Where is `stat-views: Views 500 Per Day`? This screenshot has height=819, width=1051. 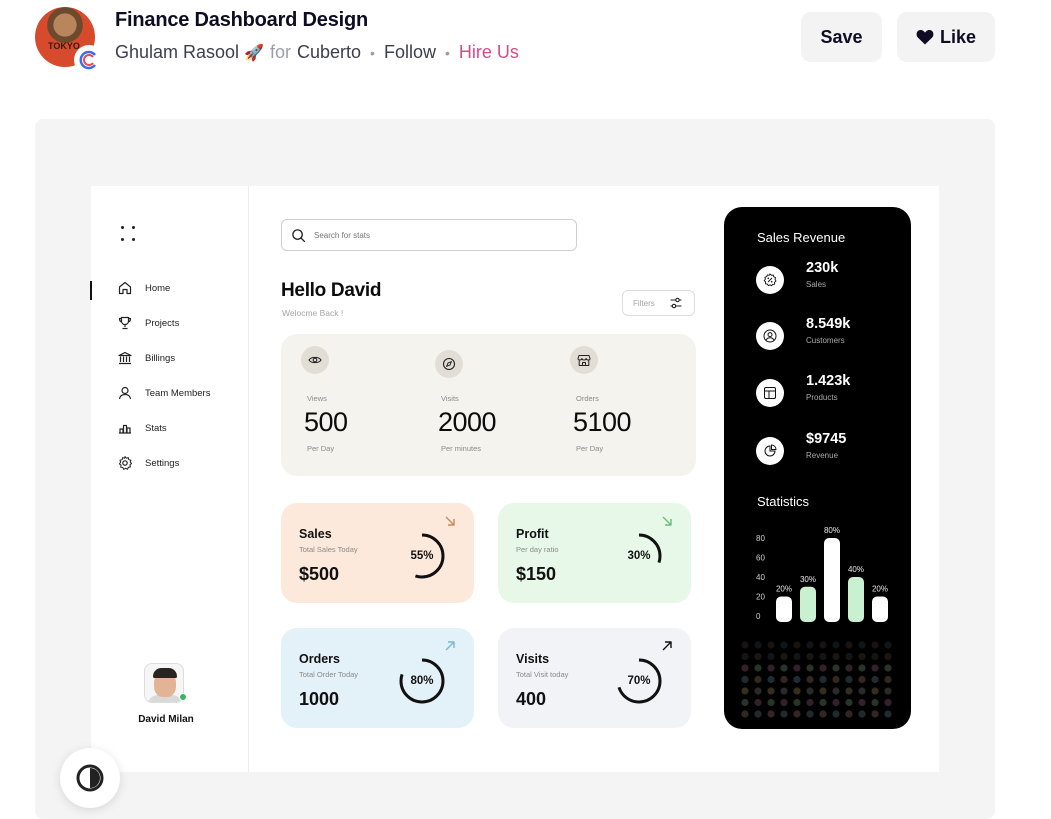 stat-views: Views 500 Per Day is located at coordinates (324, 399).